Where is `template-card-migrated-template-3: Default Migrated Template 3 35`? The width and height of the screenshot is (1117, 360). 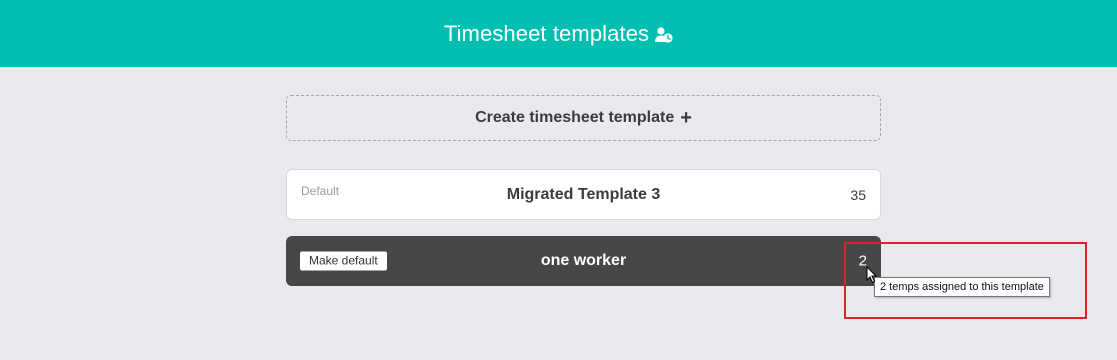
template-card-migrated-template-3: Default Migrated Template 3 35 is located at coordinates (583, 194).